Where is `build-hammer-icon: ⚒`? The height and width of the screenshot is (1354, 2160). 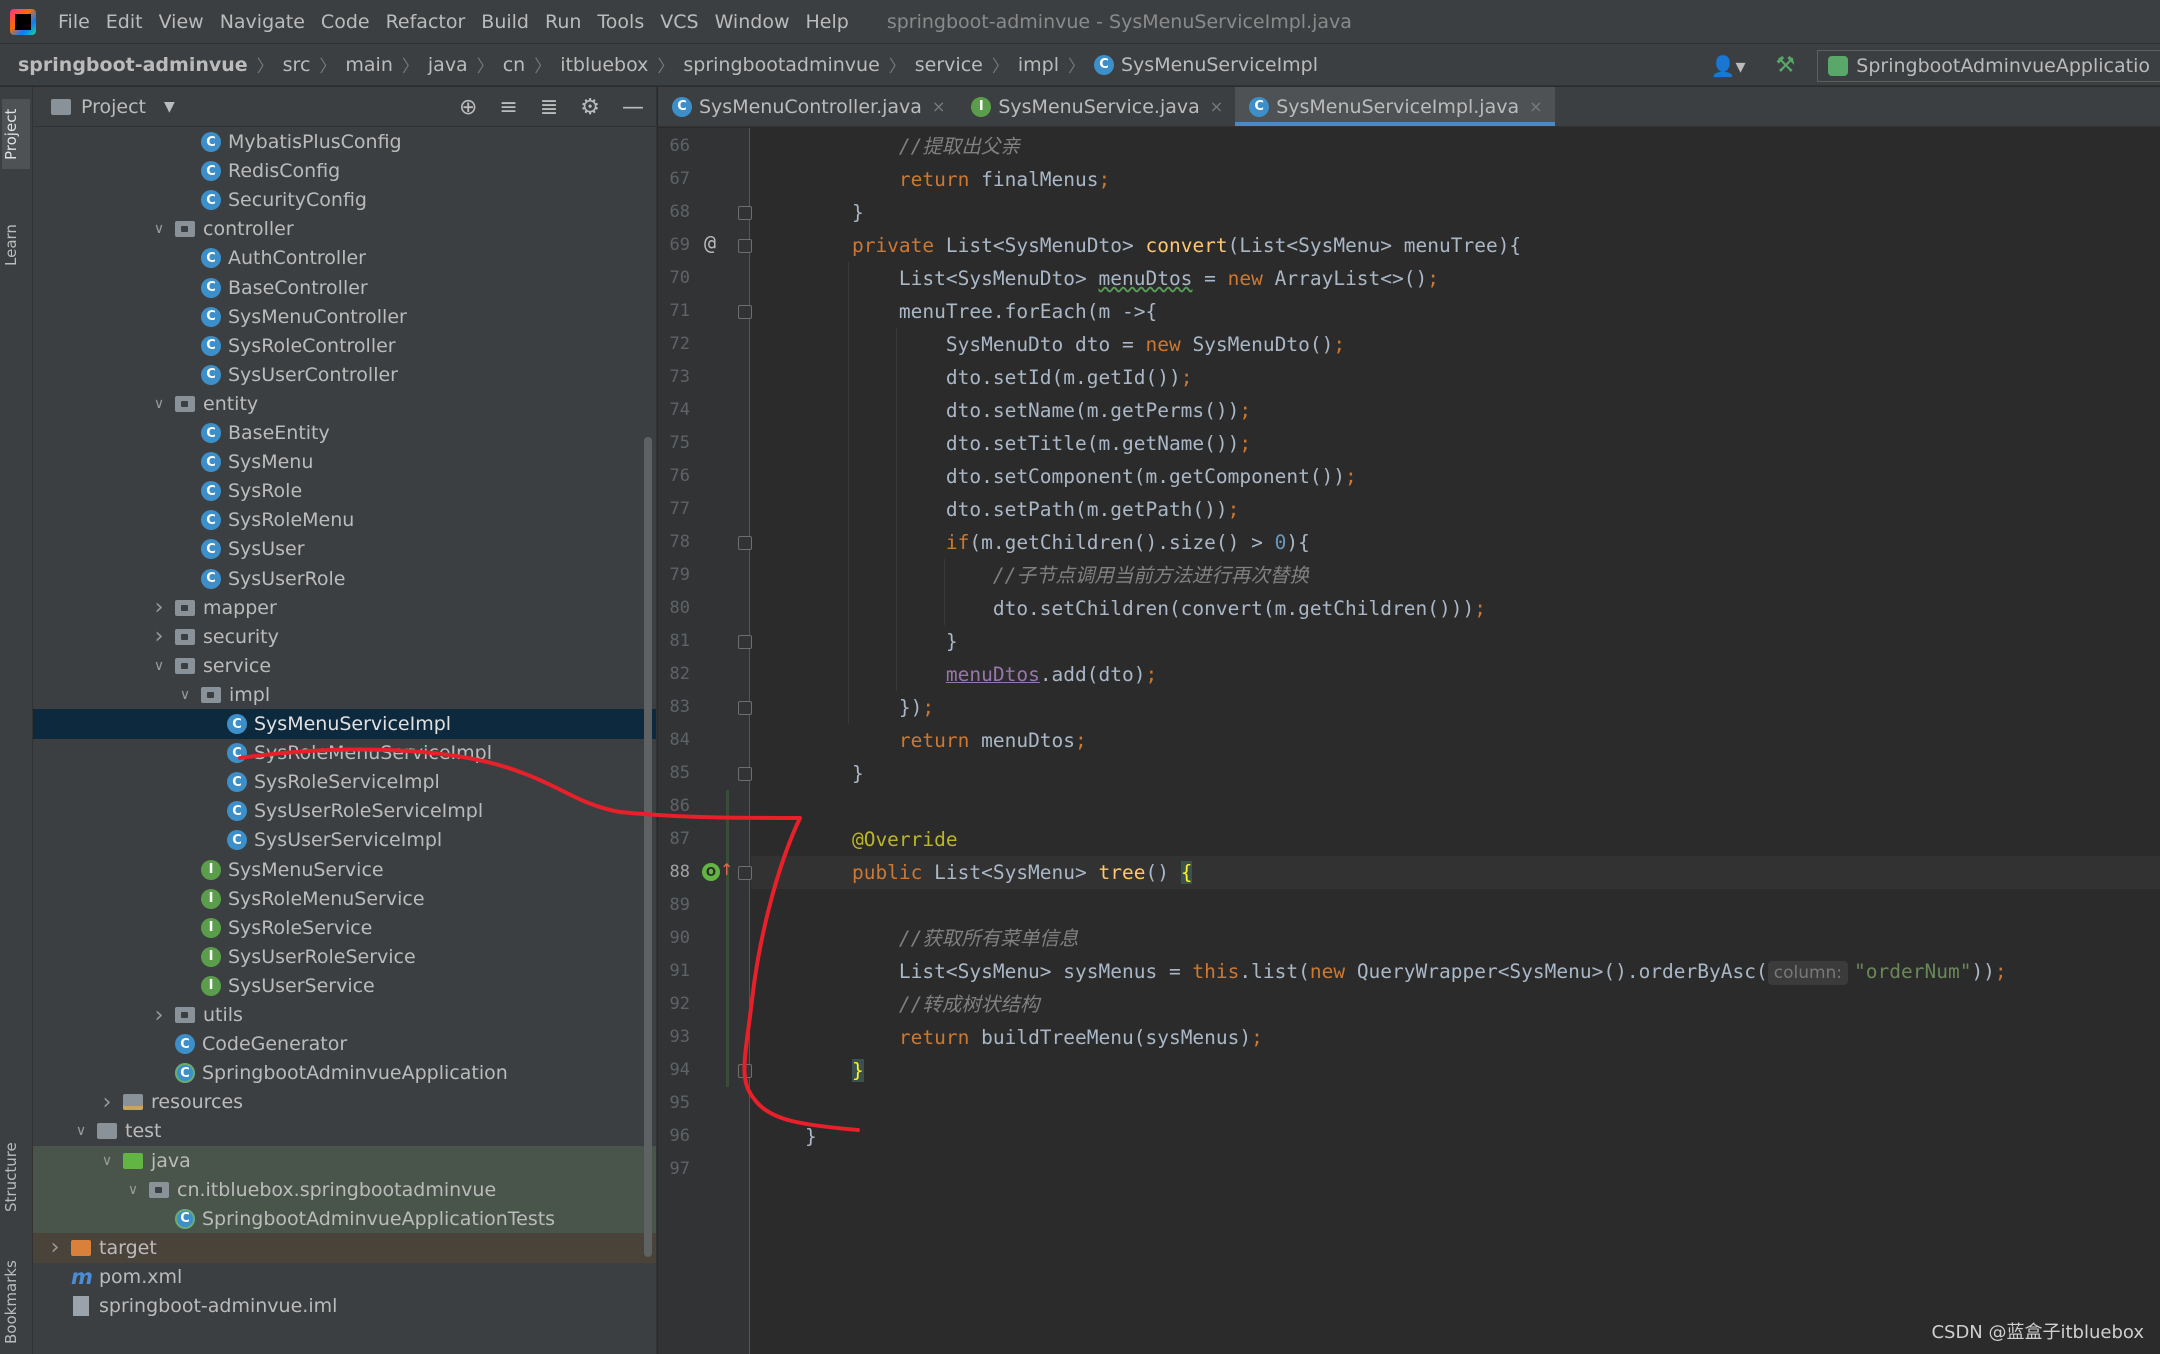
build-hammer-icon: ⚒ is located at coordinates (1786, 65).